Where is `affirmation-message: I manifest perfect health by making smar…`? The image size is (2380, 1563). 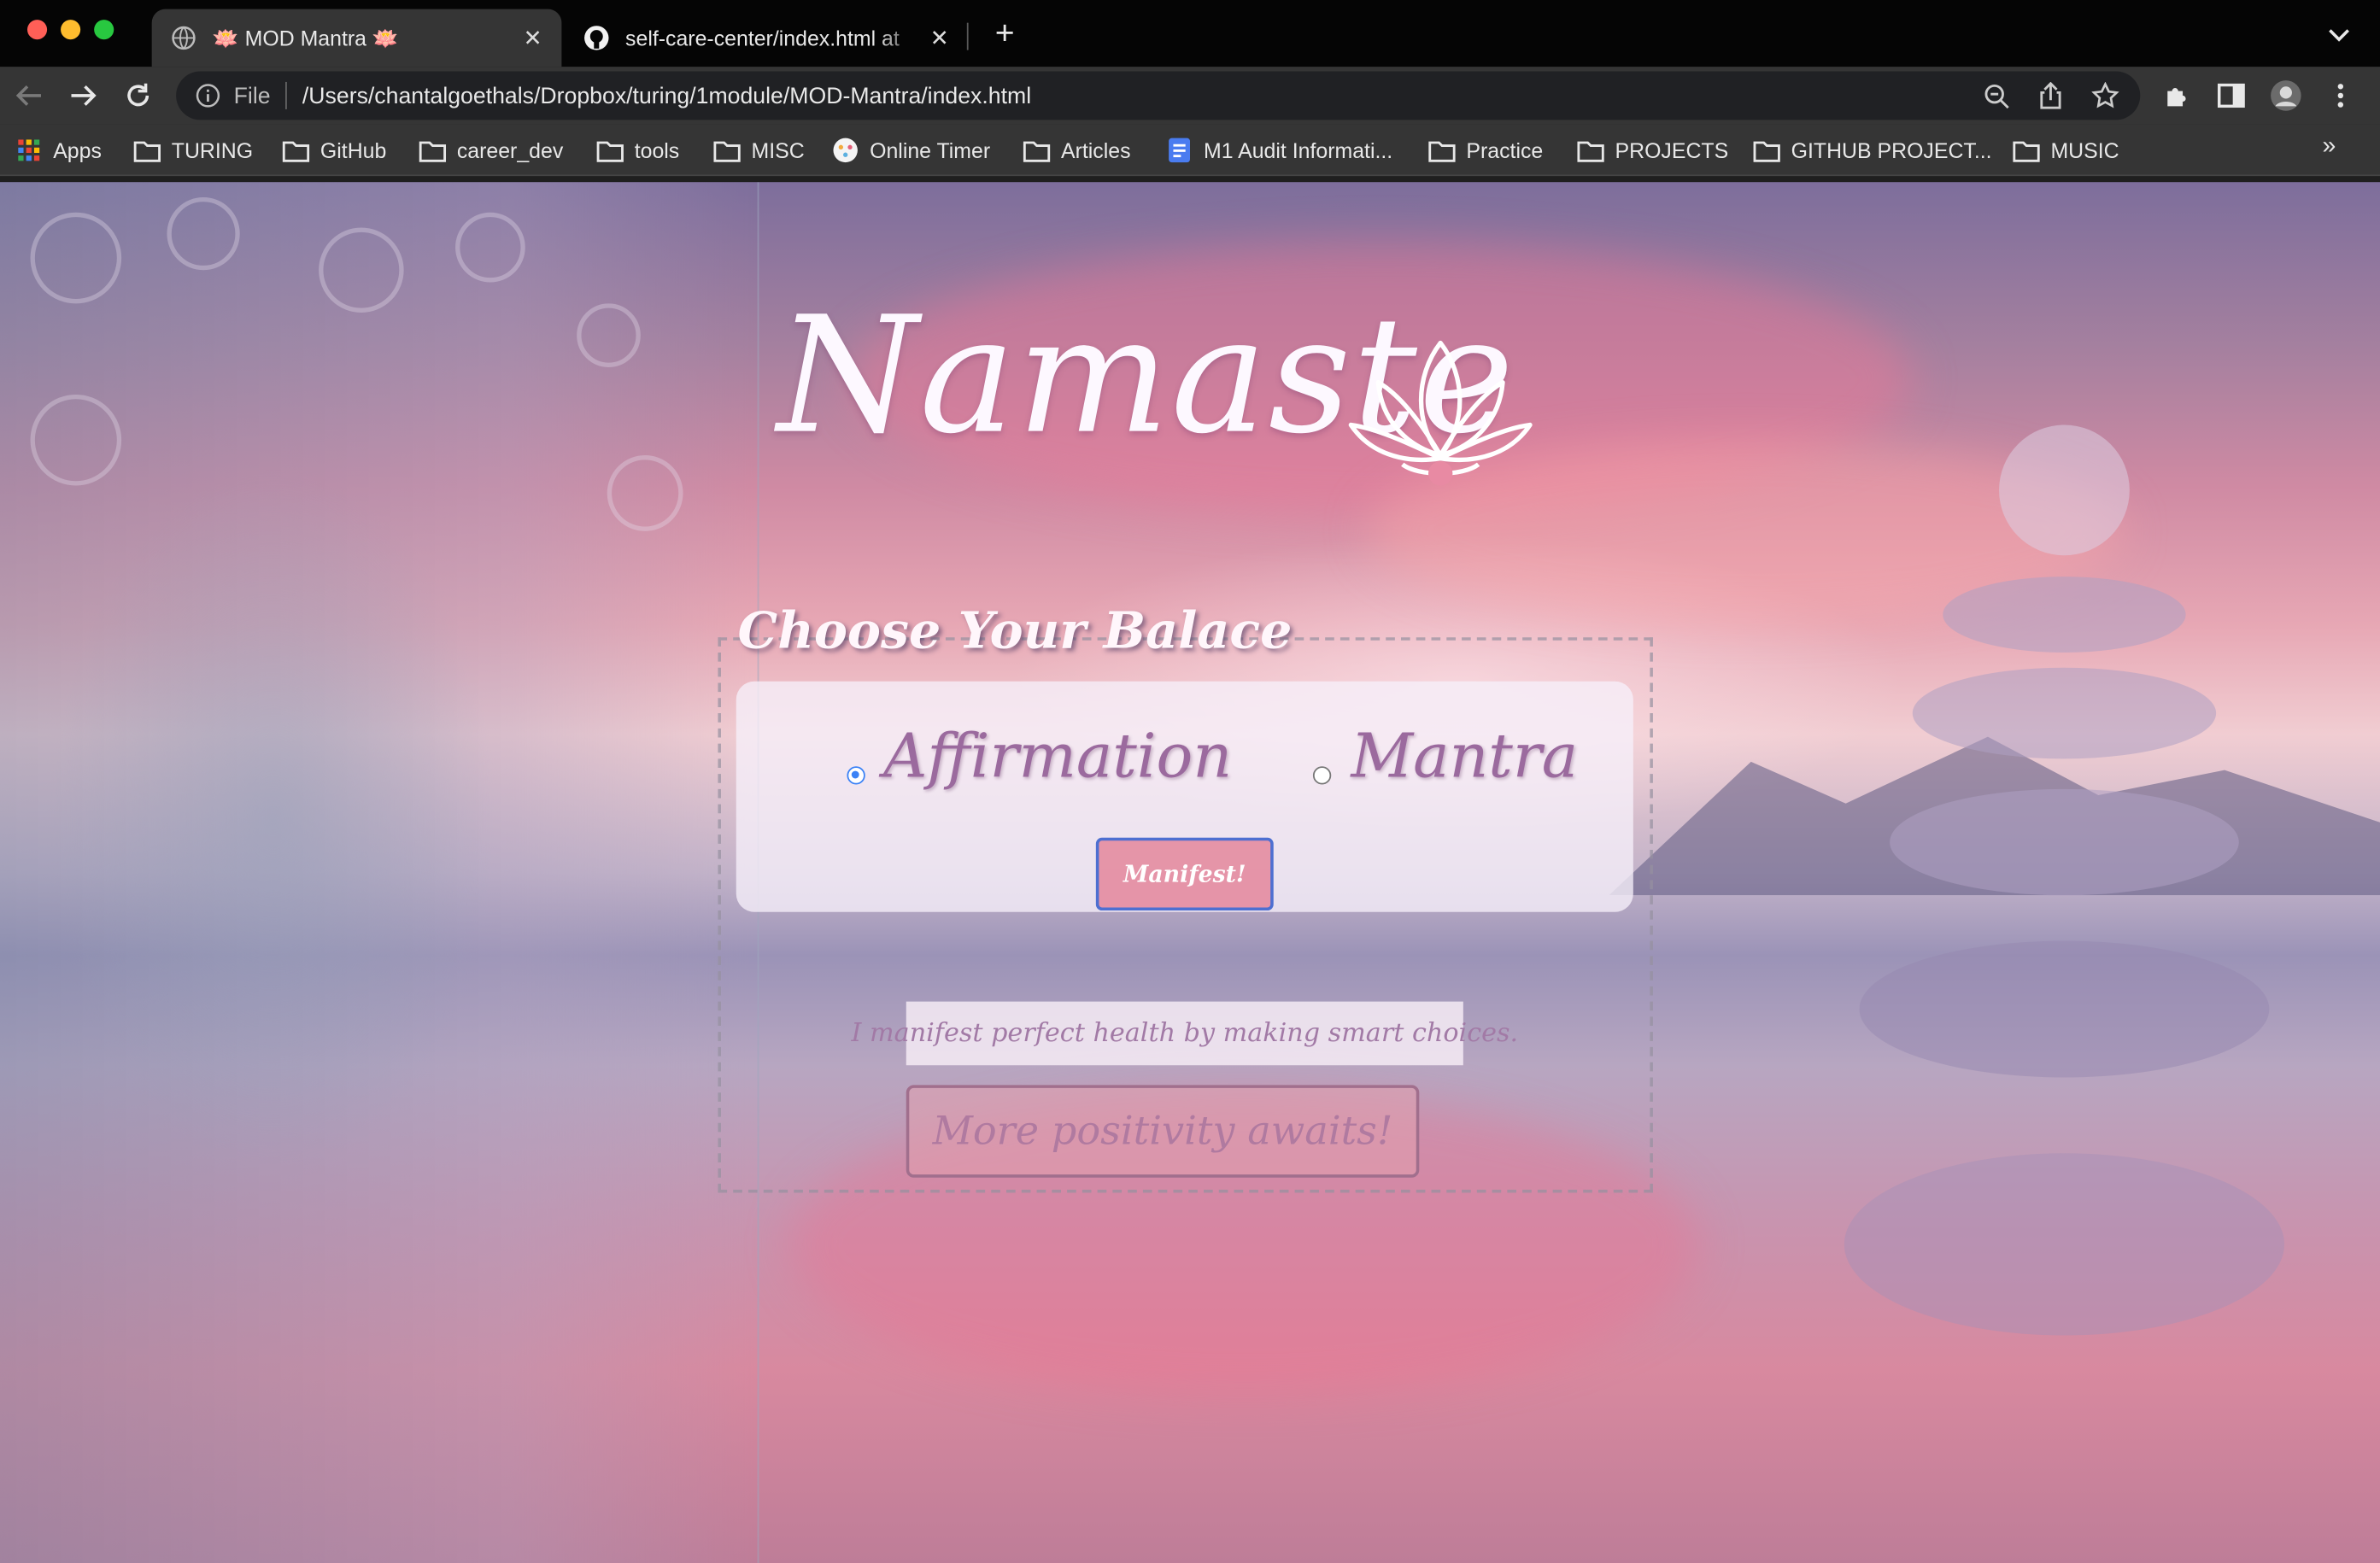
affirmation-message: I manifest perfect health by making smar… is located at coordinates (1185, 1033).